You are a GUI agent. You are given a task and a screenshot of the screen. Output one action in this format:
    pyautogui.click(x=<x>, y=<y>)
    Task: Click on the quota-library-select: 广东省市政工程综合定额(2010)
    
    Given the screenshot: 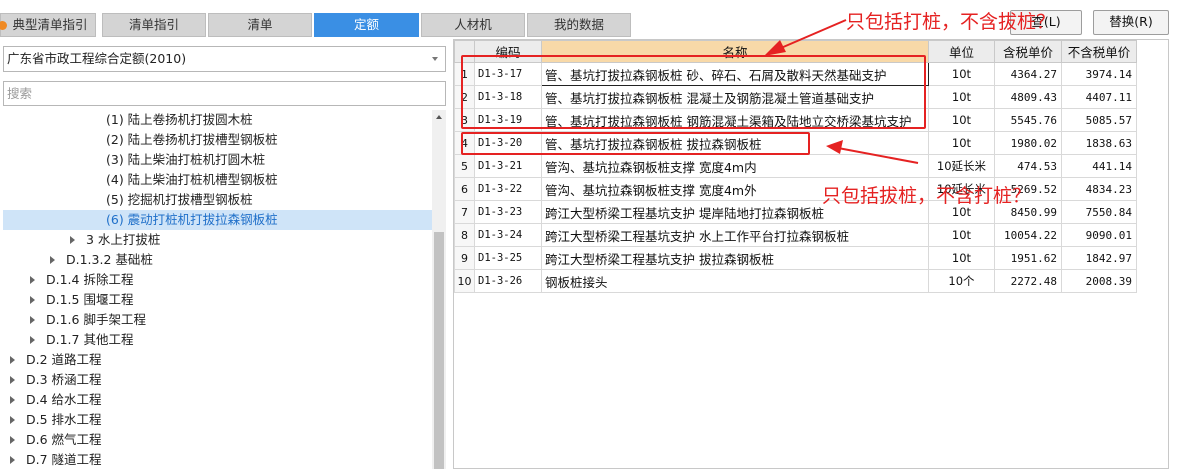 What is the action you would take?
    pyautogui.click(x=224, y=59)
    